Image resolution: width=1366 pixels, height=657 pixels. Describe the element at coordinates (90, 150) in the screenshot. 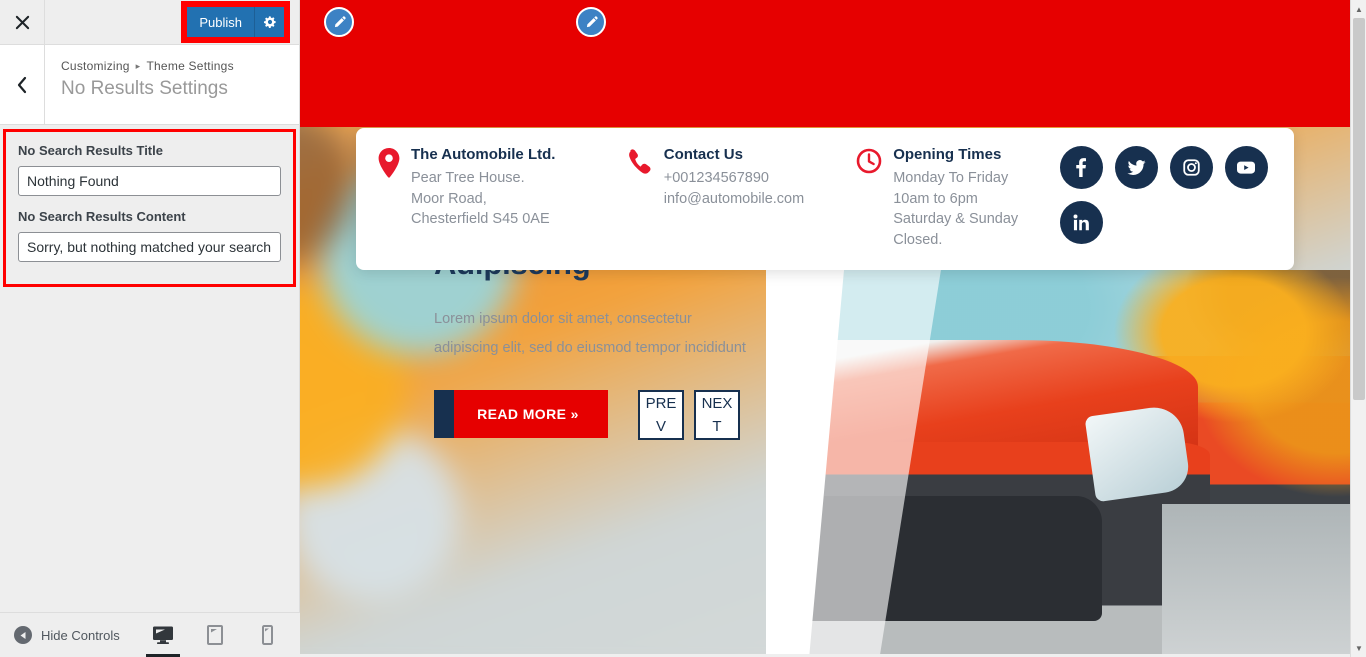

I see `no-search-results-title-label: No Search Results Title` at that location.